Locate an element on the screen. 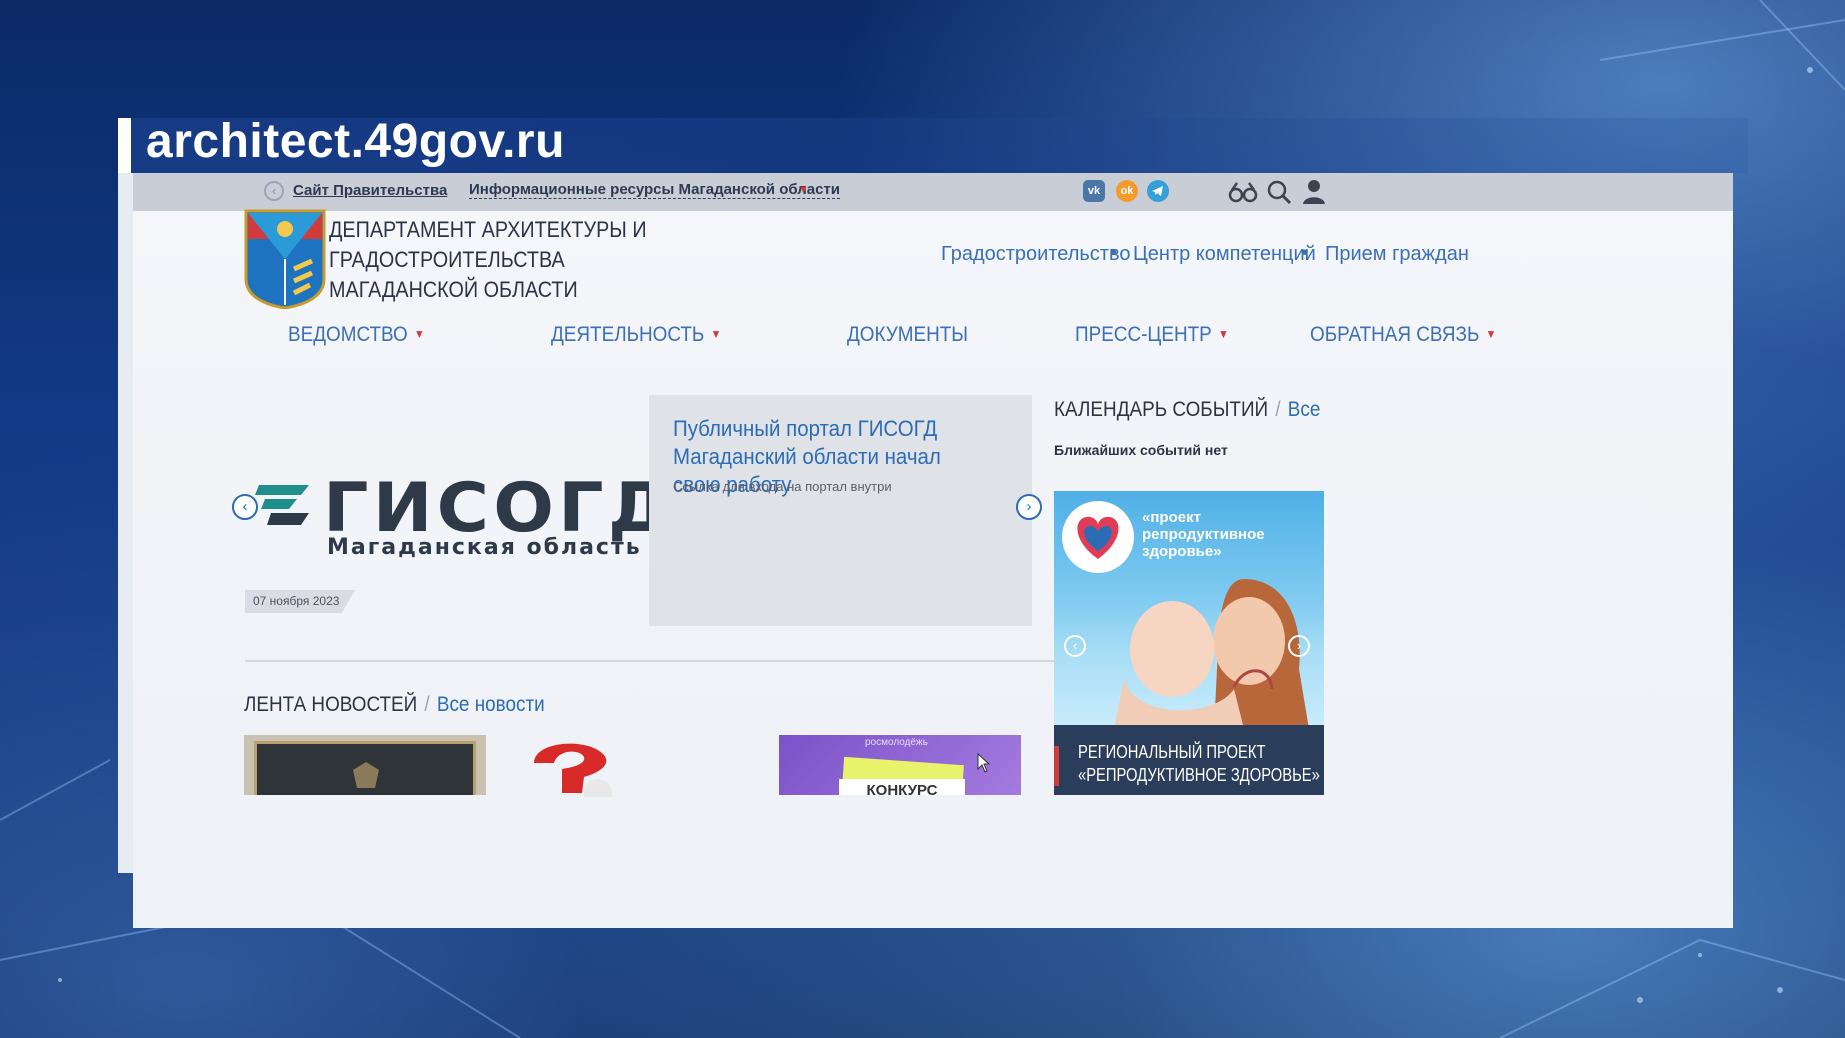 Image resolution: width=1845 pixels, height=1038 pixels. thumbnail-brand-text: росмолодёжь is located at coordinates (896, 742).